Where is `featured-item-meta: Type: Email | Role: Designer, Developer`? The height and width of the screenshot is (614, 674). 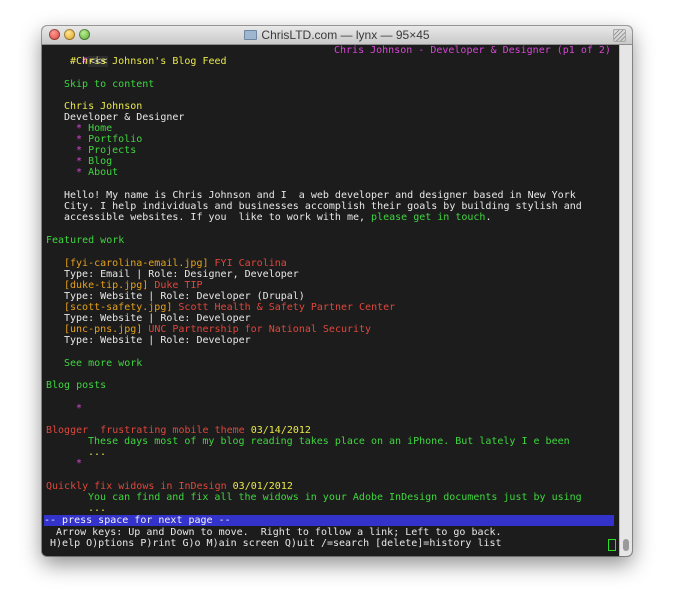 featured-item-meta: Type: Email | Role: Designer, Developer is located at coordinates (181, 274).